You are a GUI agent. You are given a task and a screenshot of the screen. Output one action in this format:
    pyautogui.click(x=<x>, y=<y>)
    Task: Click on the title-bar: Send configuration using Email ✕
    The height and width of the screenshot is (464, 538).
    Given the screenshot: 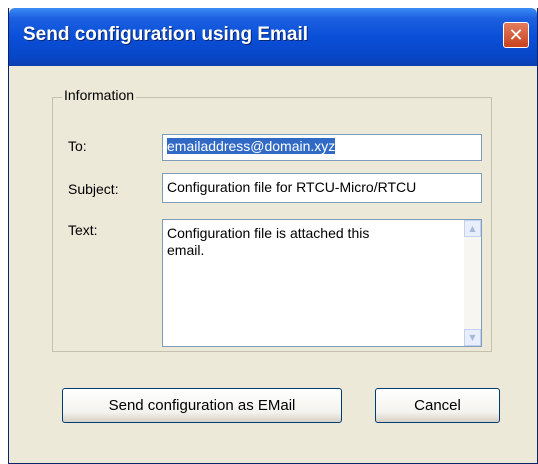 What is the action you would take?
    pyautogui.click(x=273, y=37)
    